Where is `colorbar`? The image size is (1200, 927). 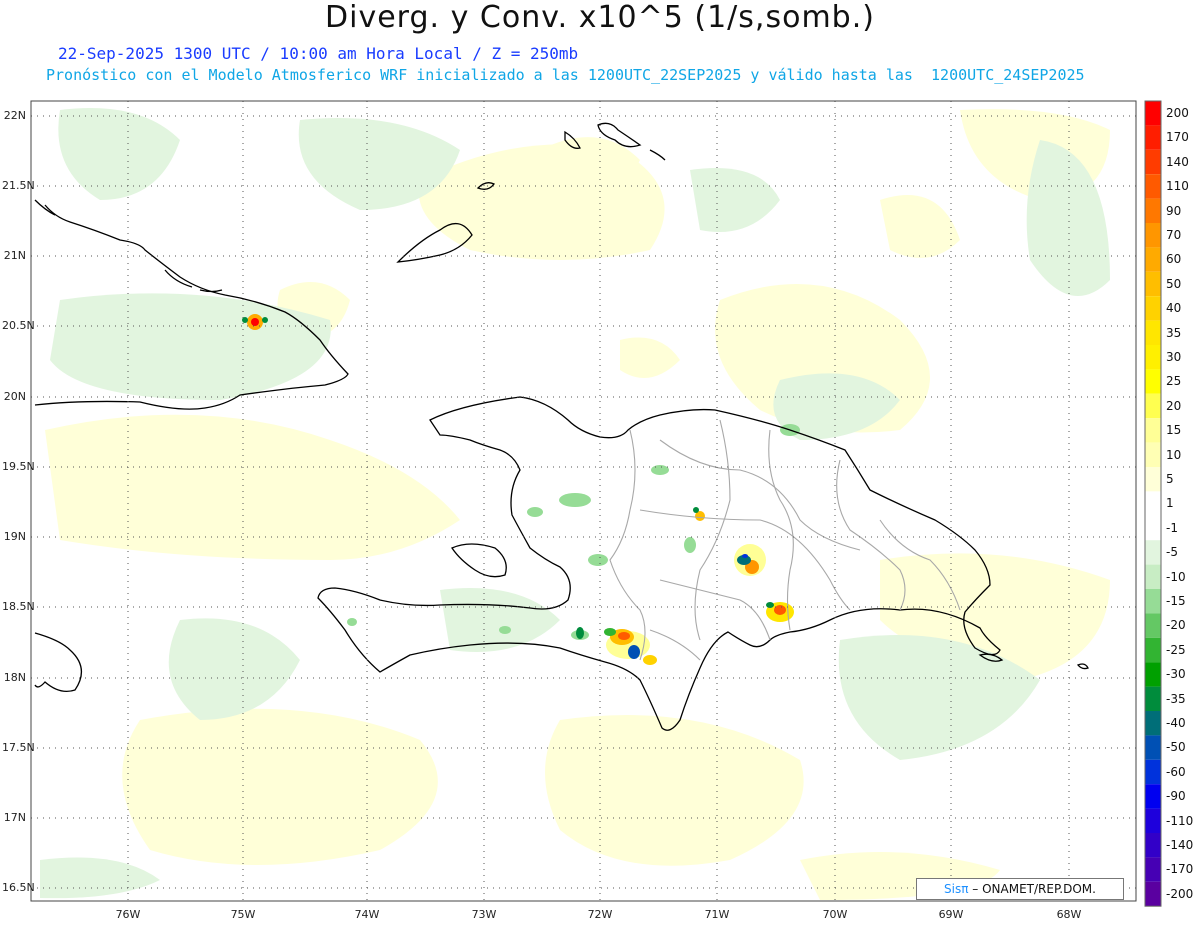 colorbar is located at coordinates (1153, 503).